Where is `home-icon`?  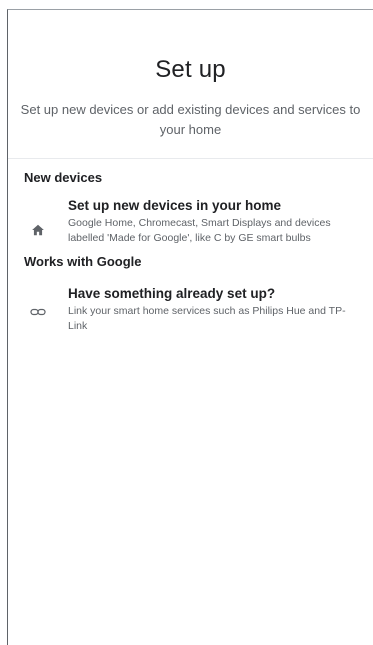 home-icon is located at coordinates (38, 217).